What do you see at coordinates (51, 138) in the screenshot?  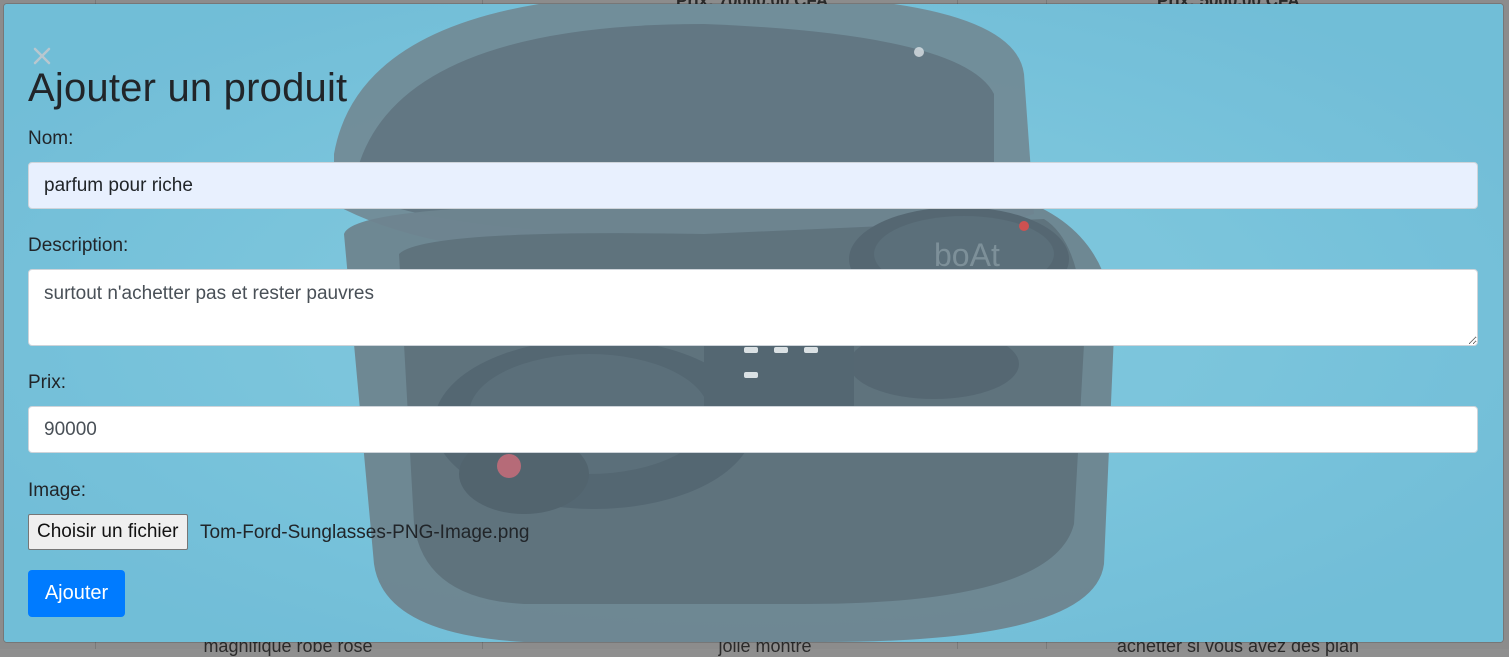 I see `nom-label: Nom:` at bounding box center [51, 138].